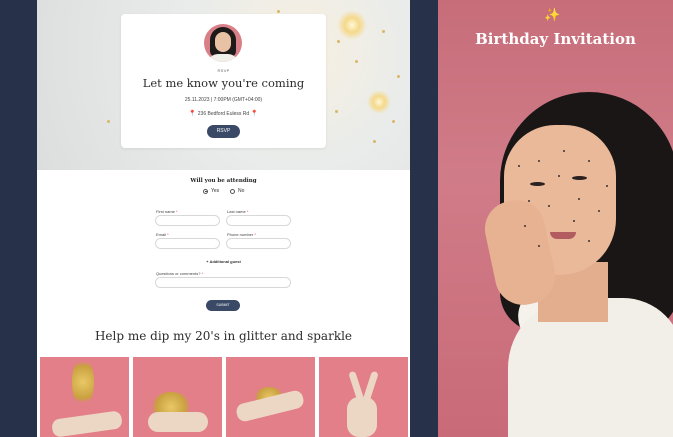 This screenshot has height=437, width=673. Describe the element at coordinates (223, 131) in the screenshot. I see `rsvp-button: RSVP` at that location.